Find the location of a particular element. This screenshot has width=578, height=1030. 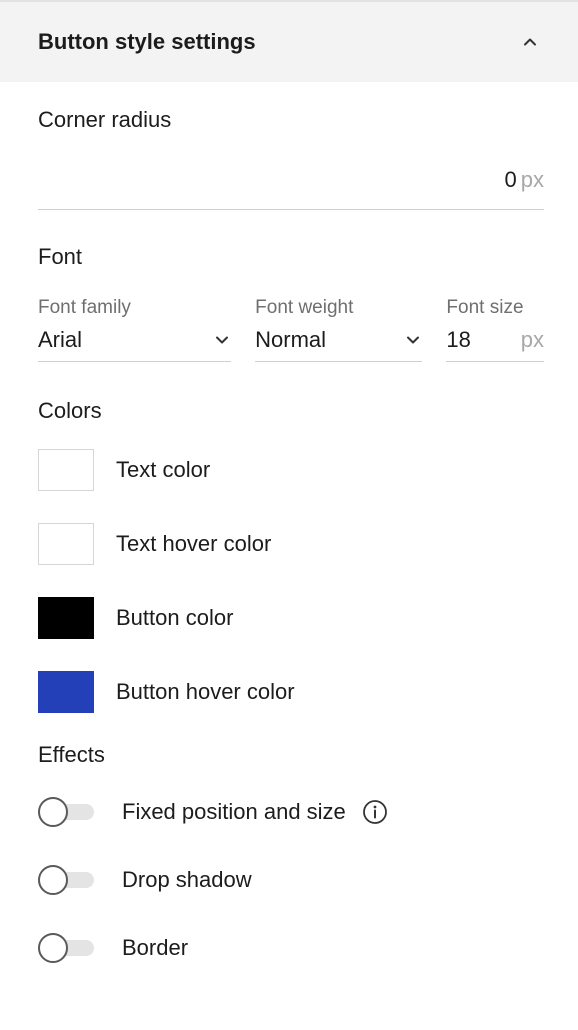

effect-label: Drop shadow is located at coordinates (187, 879).